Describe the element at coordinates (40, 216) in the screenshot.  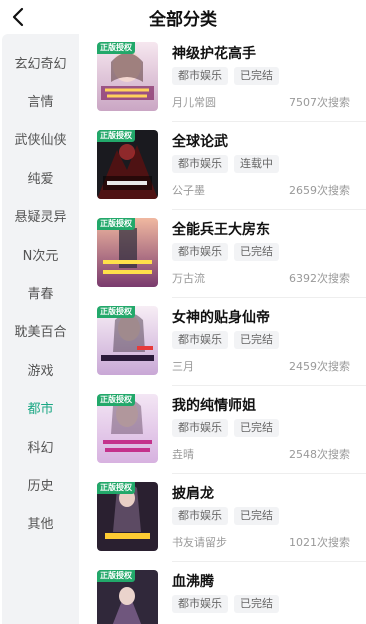
I see `sidebar-item-xuanyi: 悬疑灵异` at that location.